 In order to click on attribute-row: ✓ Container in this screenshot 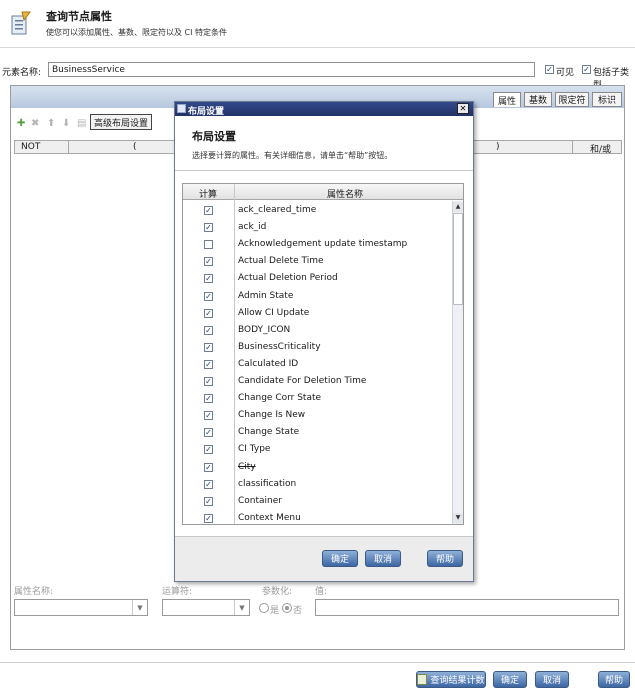, I will do `click(317, 501)`.